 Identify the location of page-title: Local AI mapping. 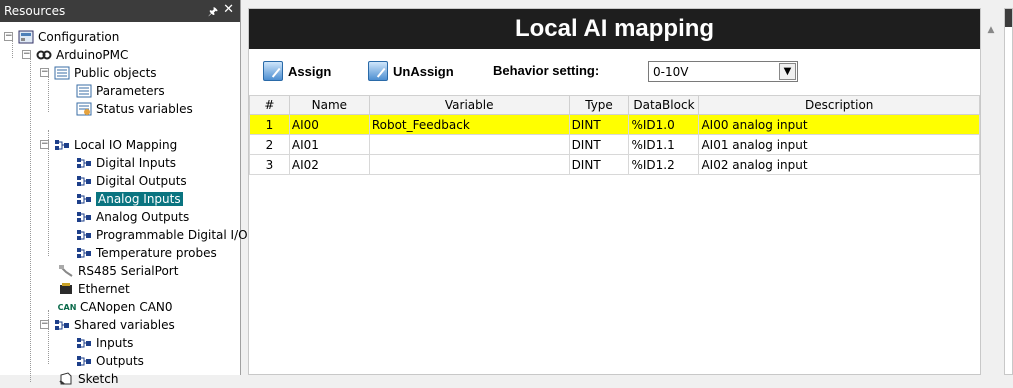
(614, 29).